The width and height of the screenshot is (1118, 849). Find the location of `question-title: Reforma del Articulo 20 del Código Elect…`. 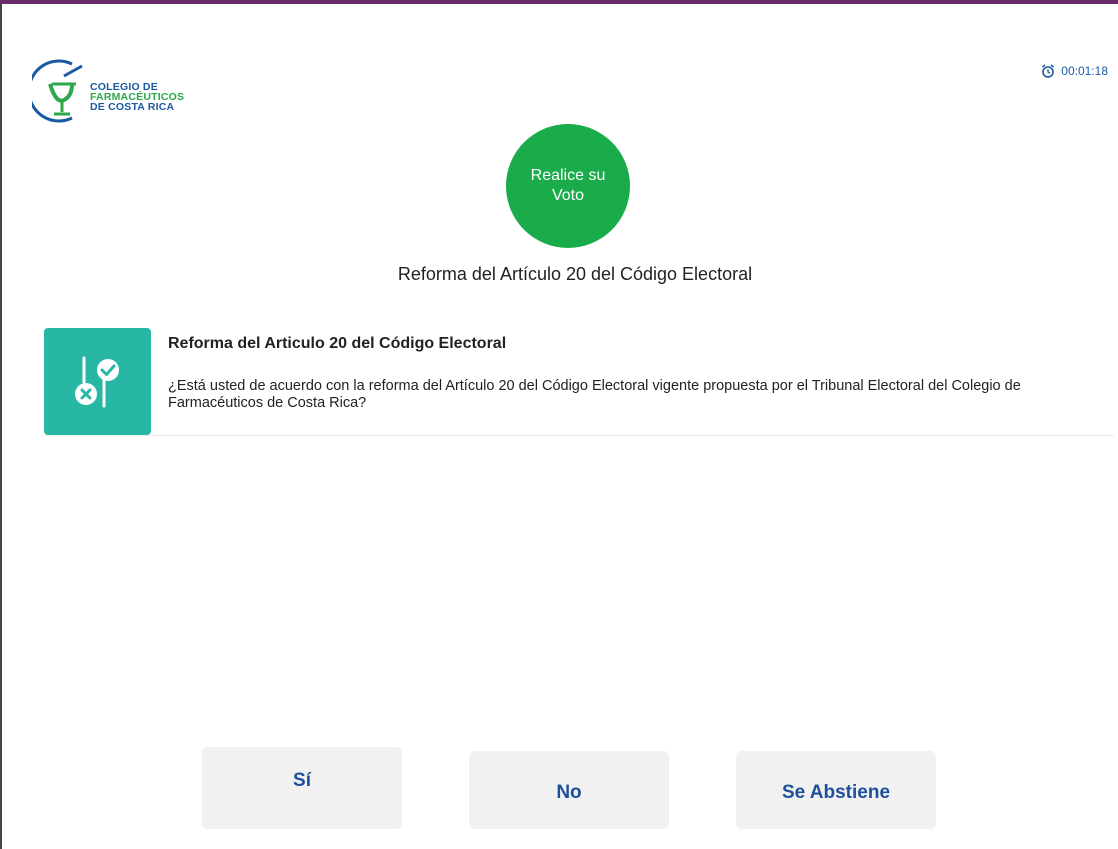

question-title: Reforma del Articulo 20 del Código Elect… is located at coordinates (337, 343).